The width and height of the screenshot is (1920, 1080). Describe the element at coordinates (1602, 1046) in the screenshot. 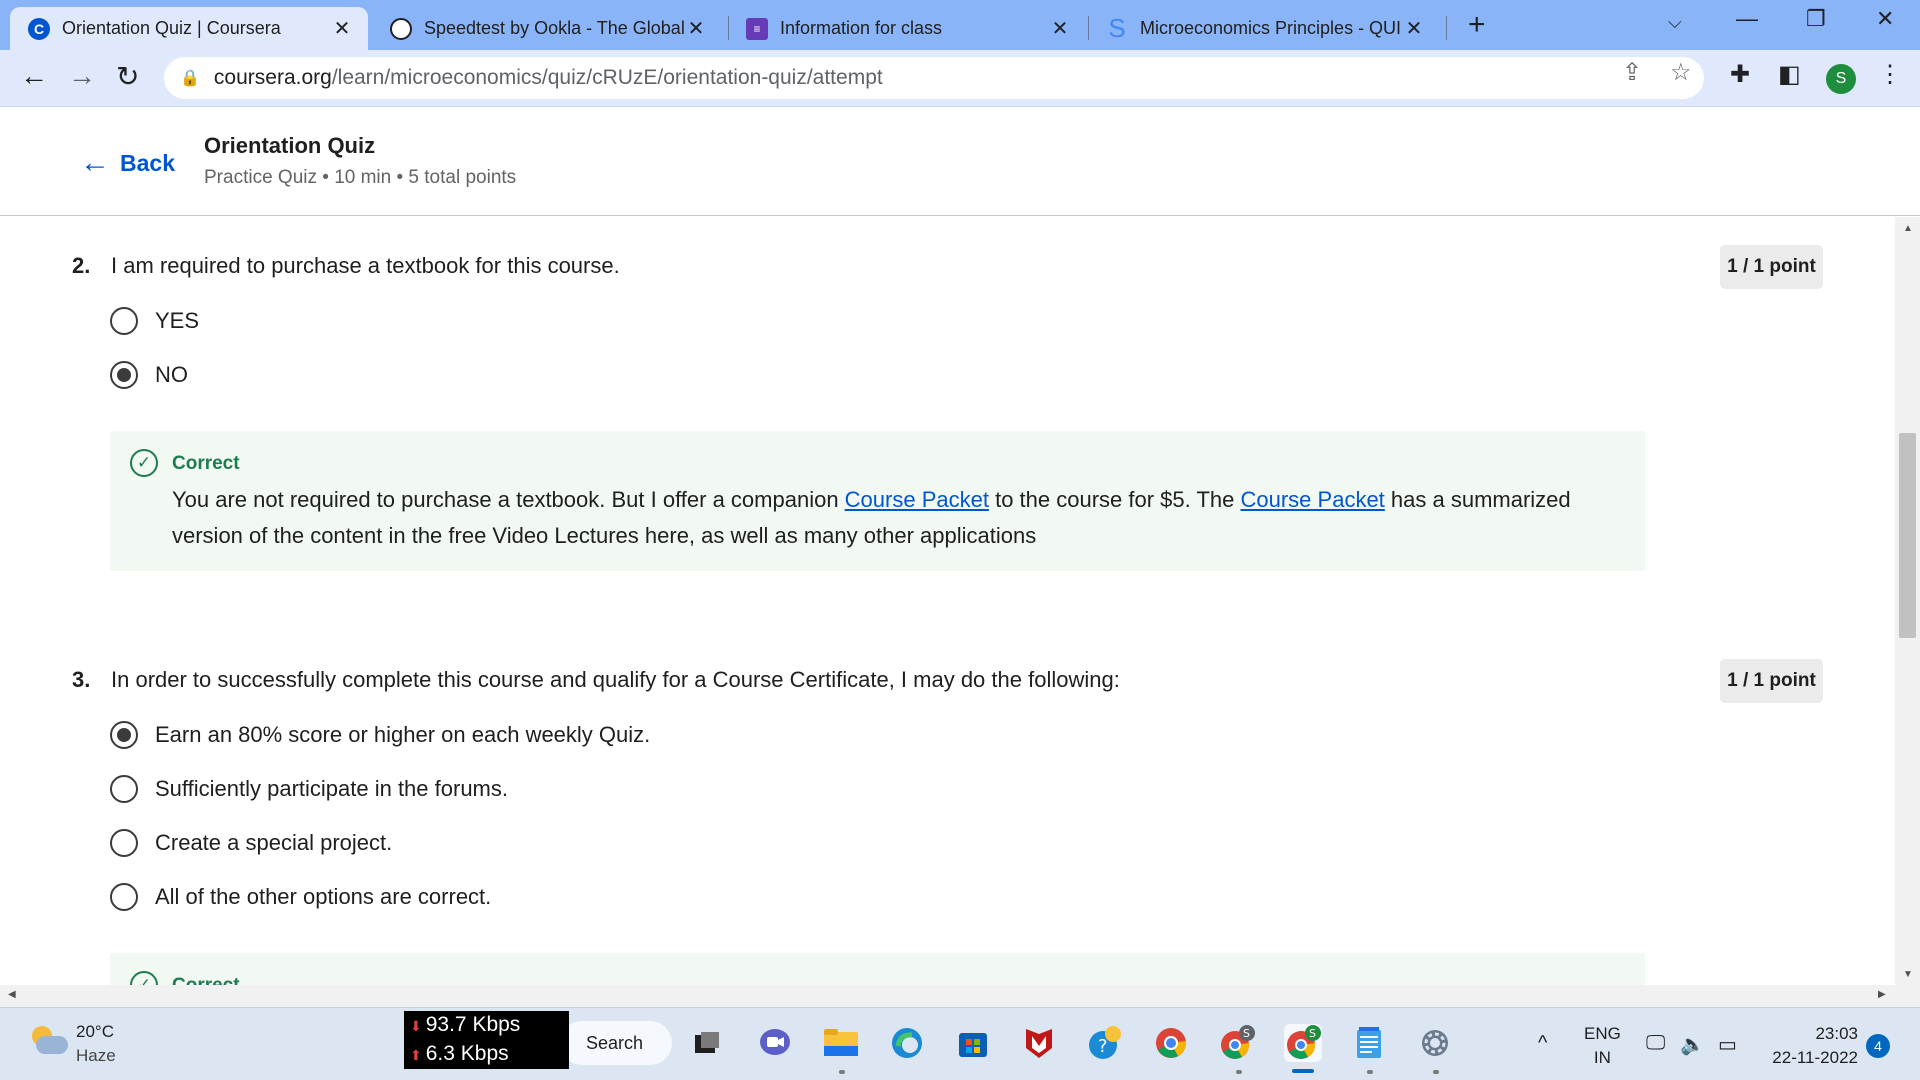

I see `input-language: ENG IN` at that location.